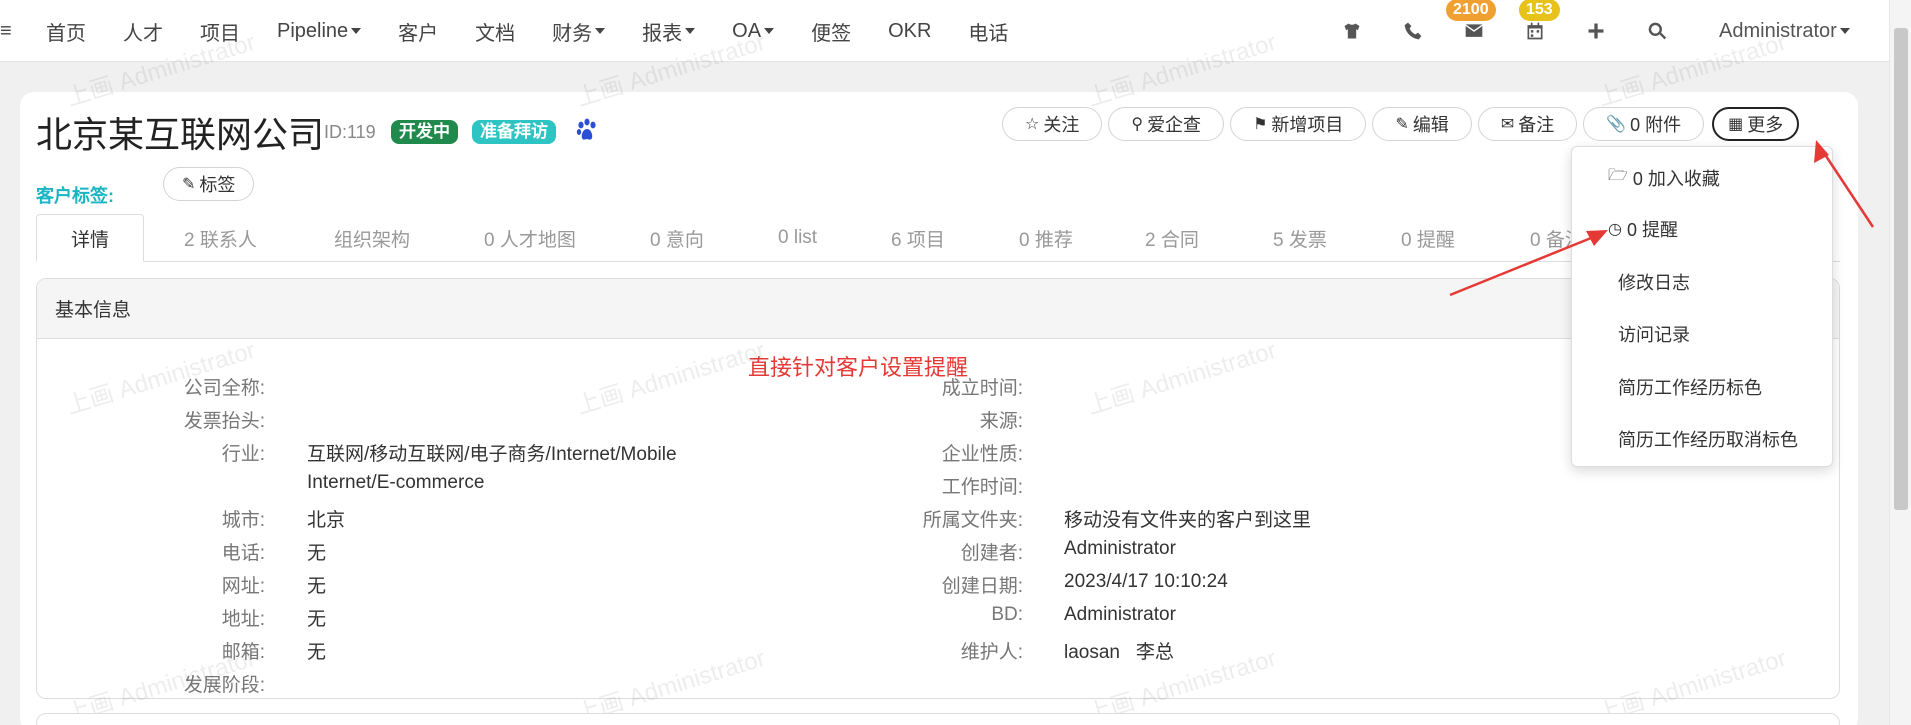 This screenshot has width=1911, height=725. What do you see at coordinates (243, 520) in the screenshot?
I see `label-city: 城市:` at bounding box center [243, 520].